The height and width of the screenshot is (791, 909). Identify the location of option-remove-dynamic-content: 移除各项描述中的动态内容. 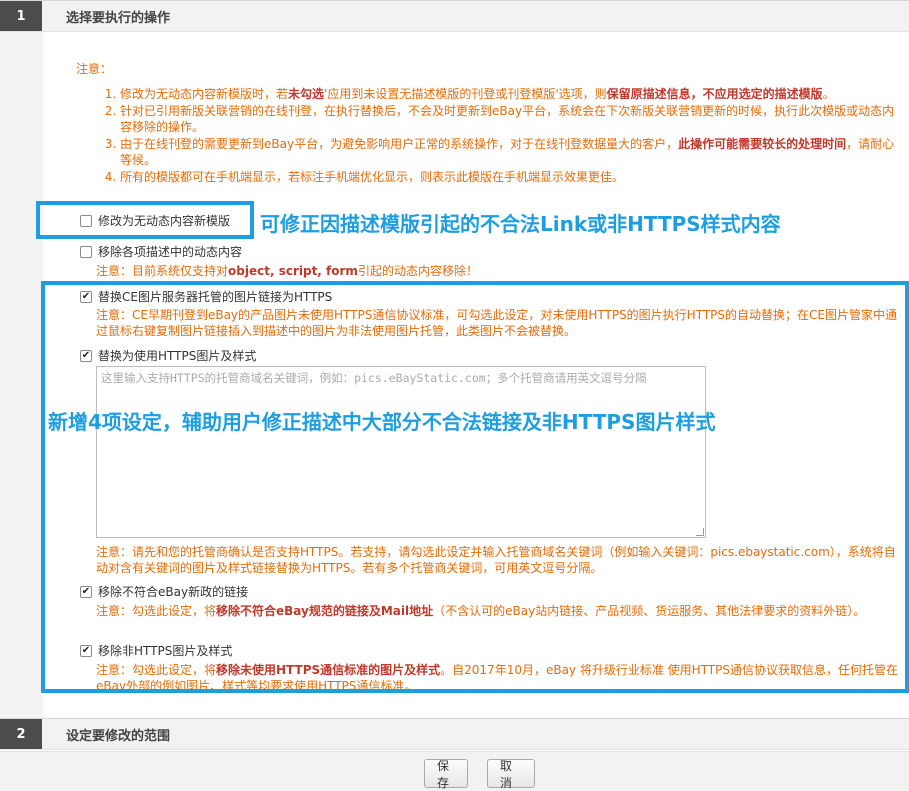
(161, 251).